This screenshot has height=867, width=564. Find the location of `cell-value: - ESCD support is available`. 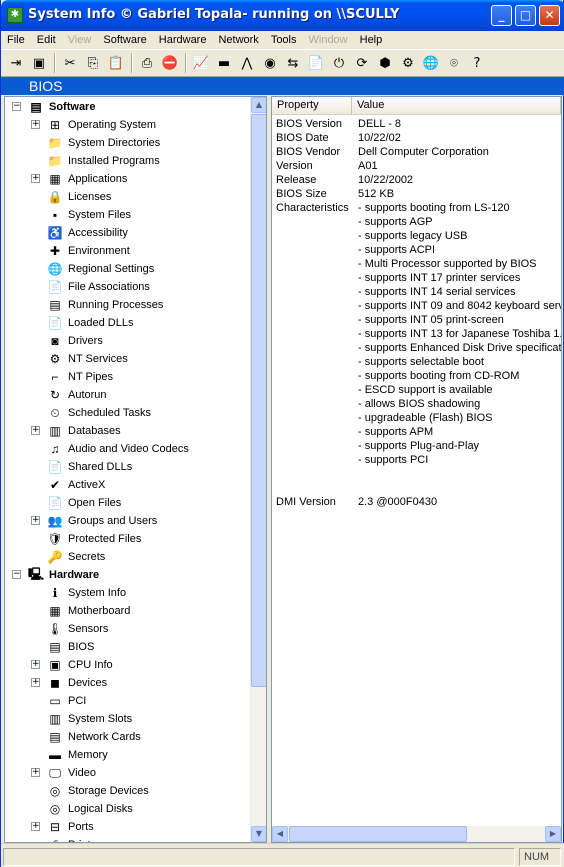

cell-value: - ESCD support is available is located at coordinates (425, 390).